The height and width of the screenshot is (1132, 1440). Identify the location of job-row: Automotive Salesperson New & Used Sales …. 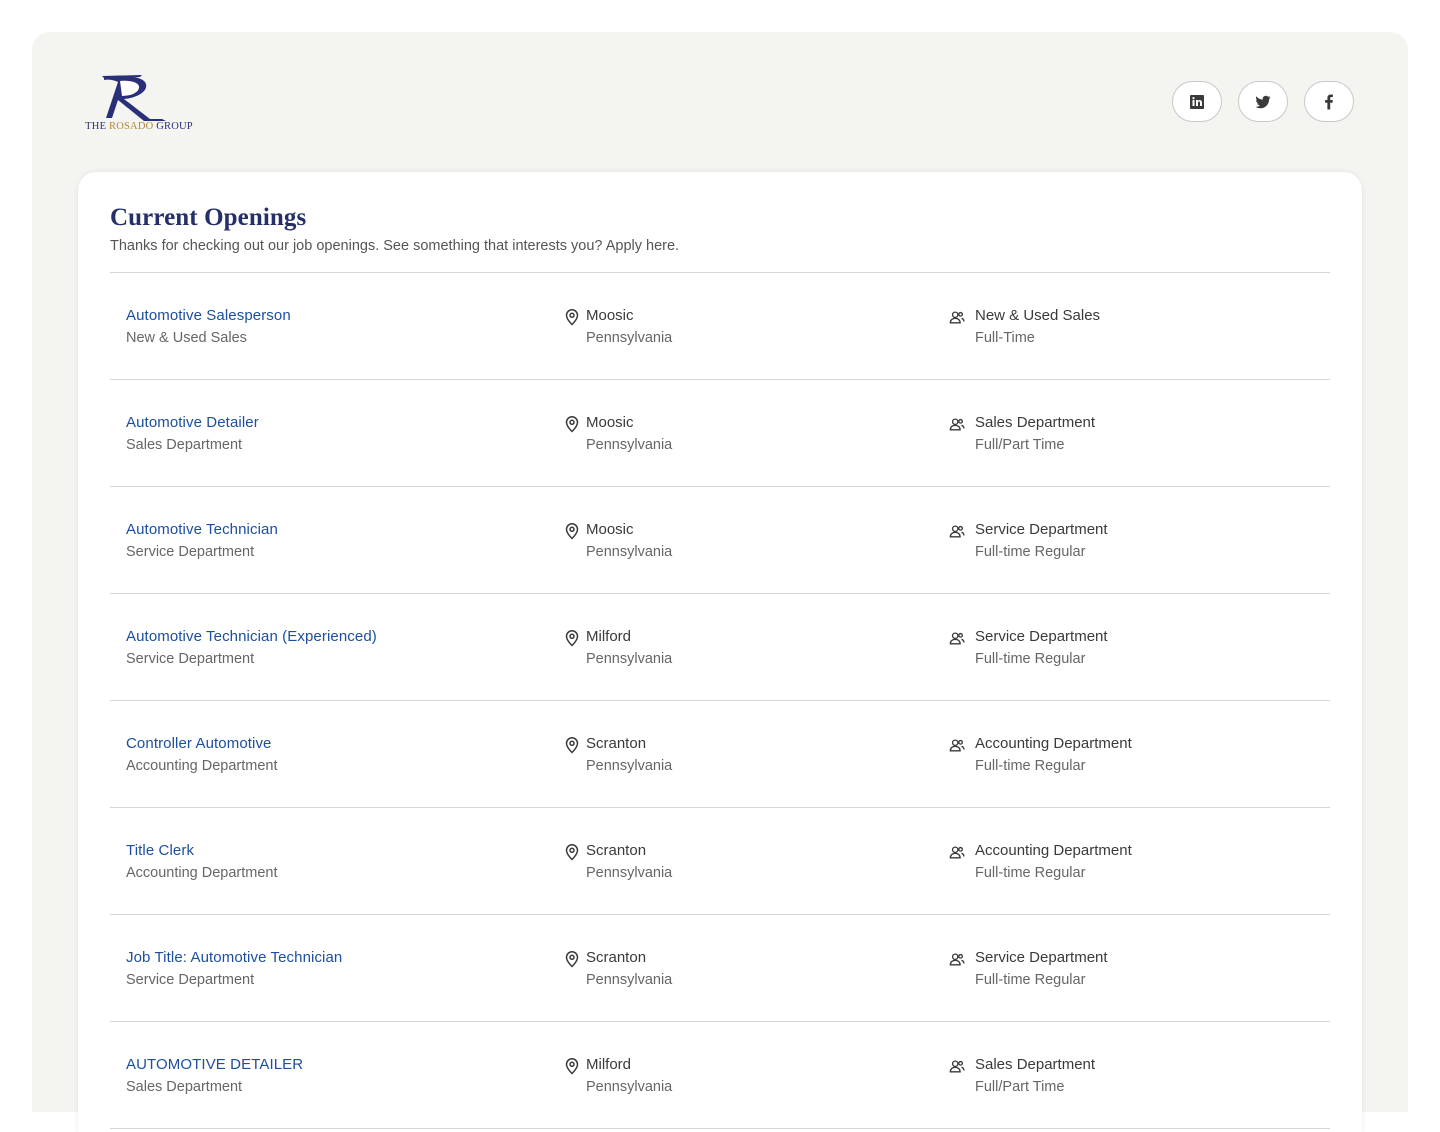
(720, 326).